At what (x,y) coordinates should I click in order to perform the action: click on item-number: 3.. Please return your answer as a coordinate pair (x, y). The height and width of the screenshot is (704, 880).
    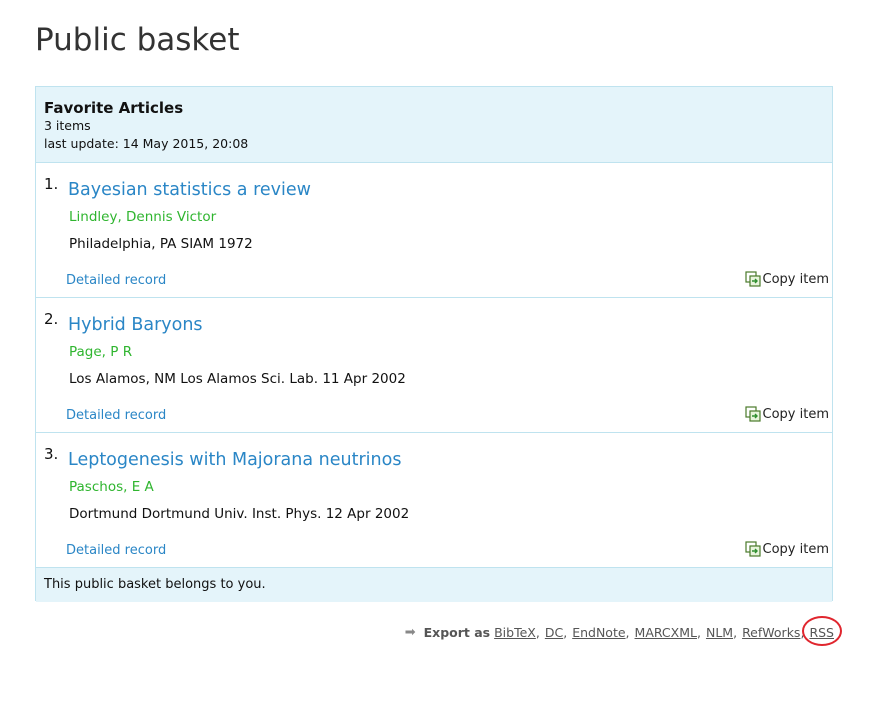
    Looking at the image, I should click on (51, 454).